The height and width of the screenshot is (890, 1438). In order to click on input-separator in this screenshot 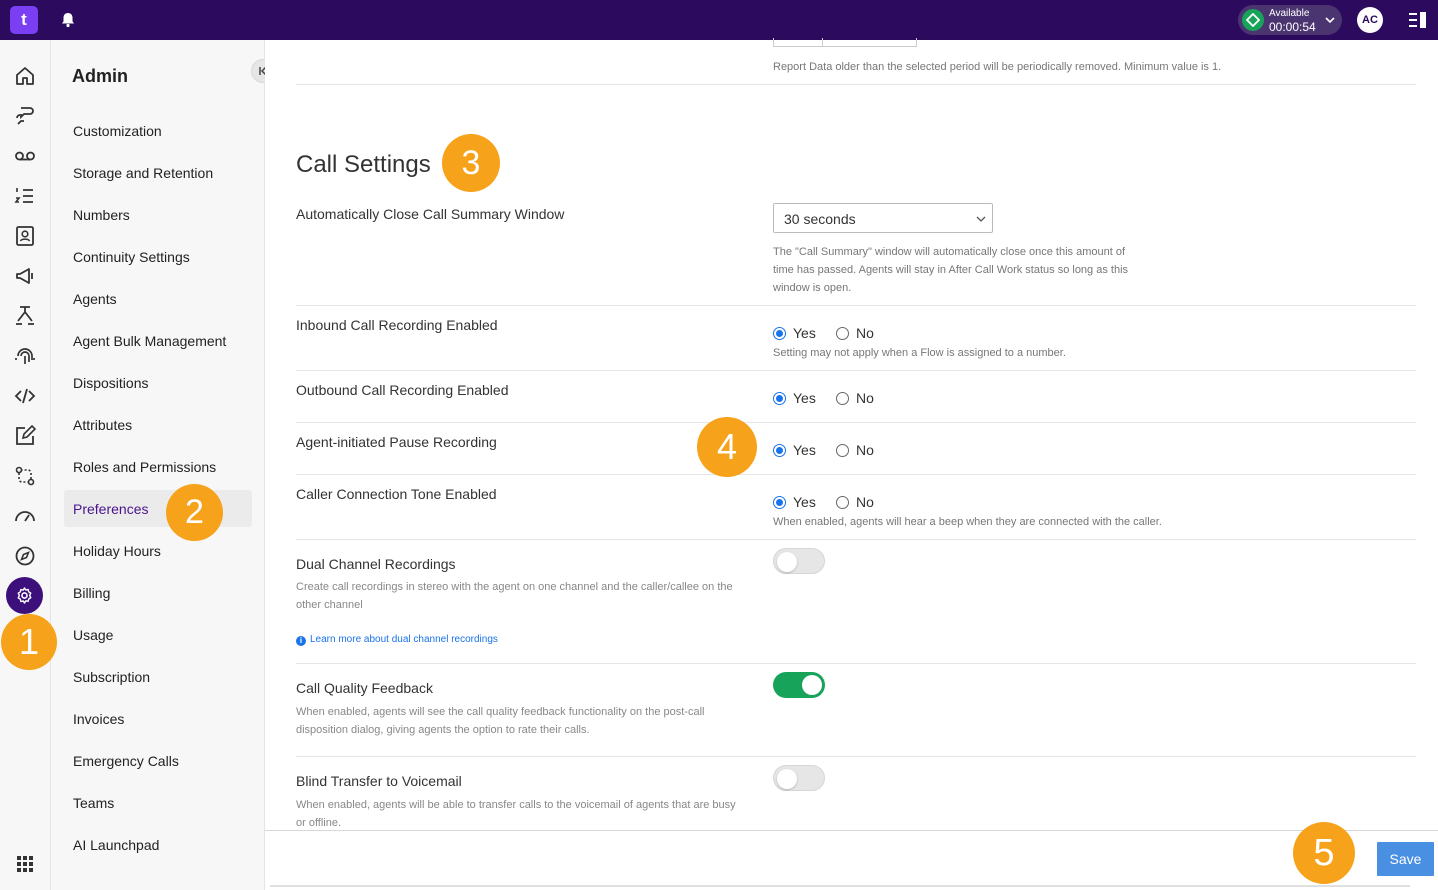, I will do `click(822, 42)`.